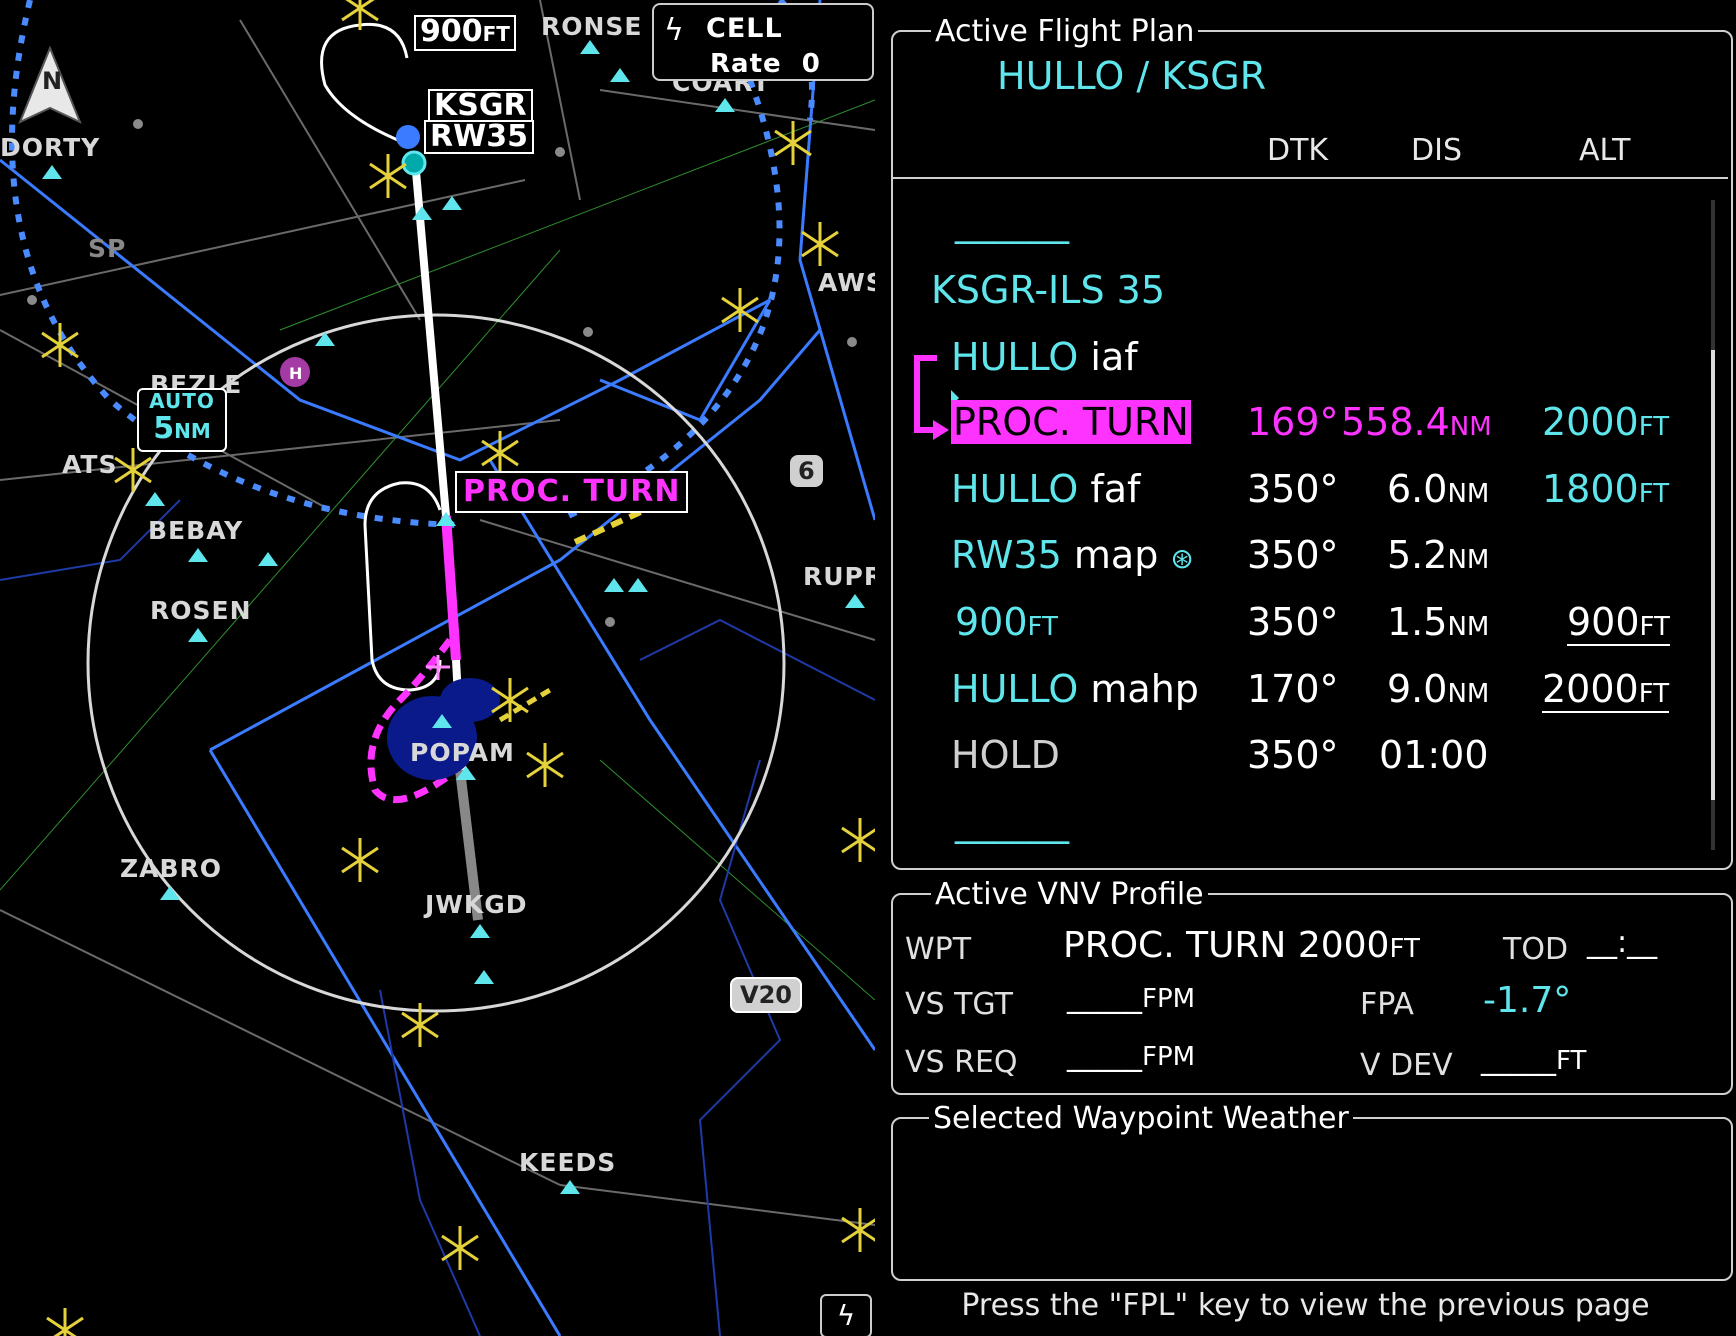 The image size is (1736, 1336). Describe the element at coordinates (1293, 689) in the screenshot. I see `hullo-mahp-dtk: 170°` at that location.